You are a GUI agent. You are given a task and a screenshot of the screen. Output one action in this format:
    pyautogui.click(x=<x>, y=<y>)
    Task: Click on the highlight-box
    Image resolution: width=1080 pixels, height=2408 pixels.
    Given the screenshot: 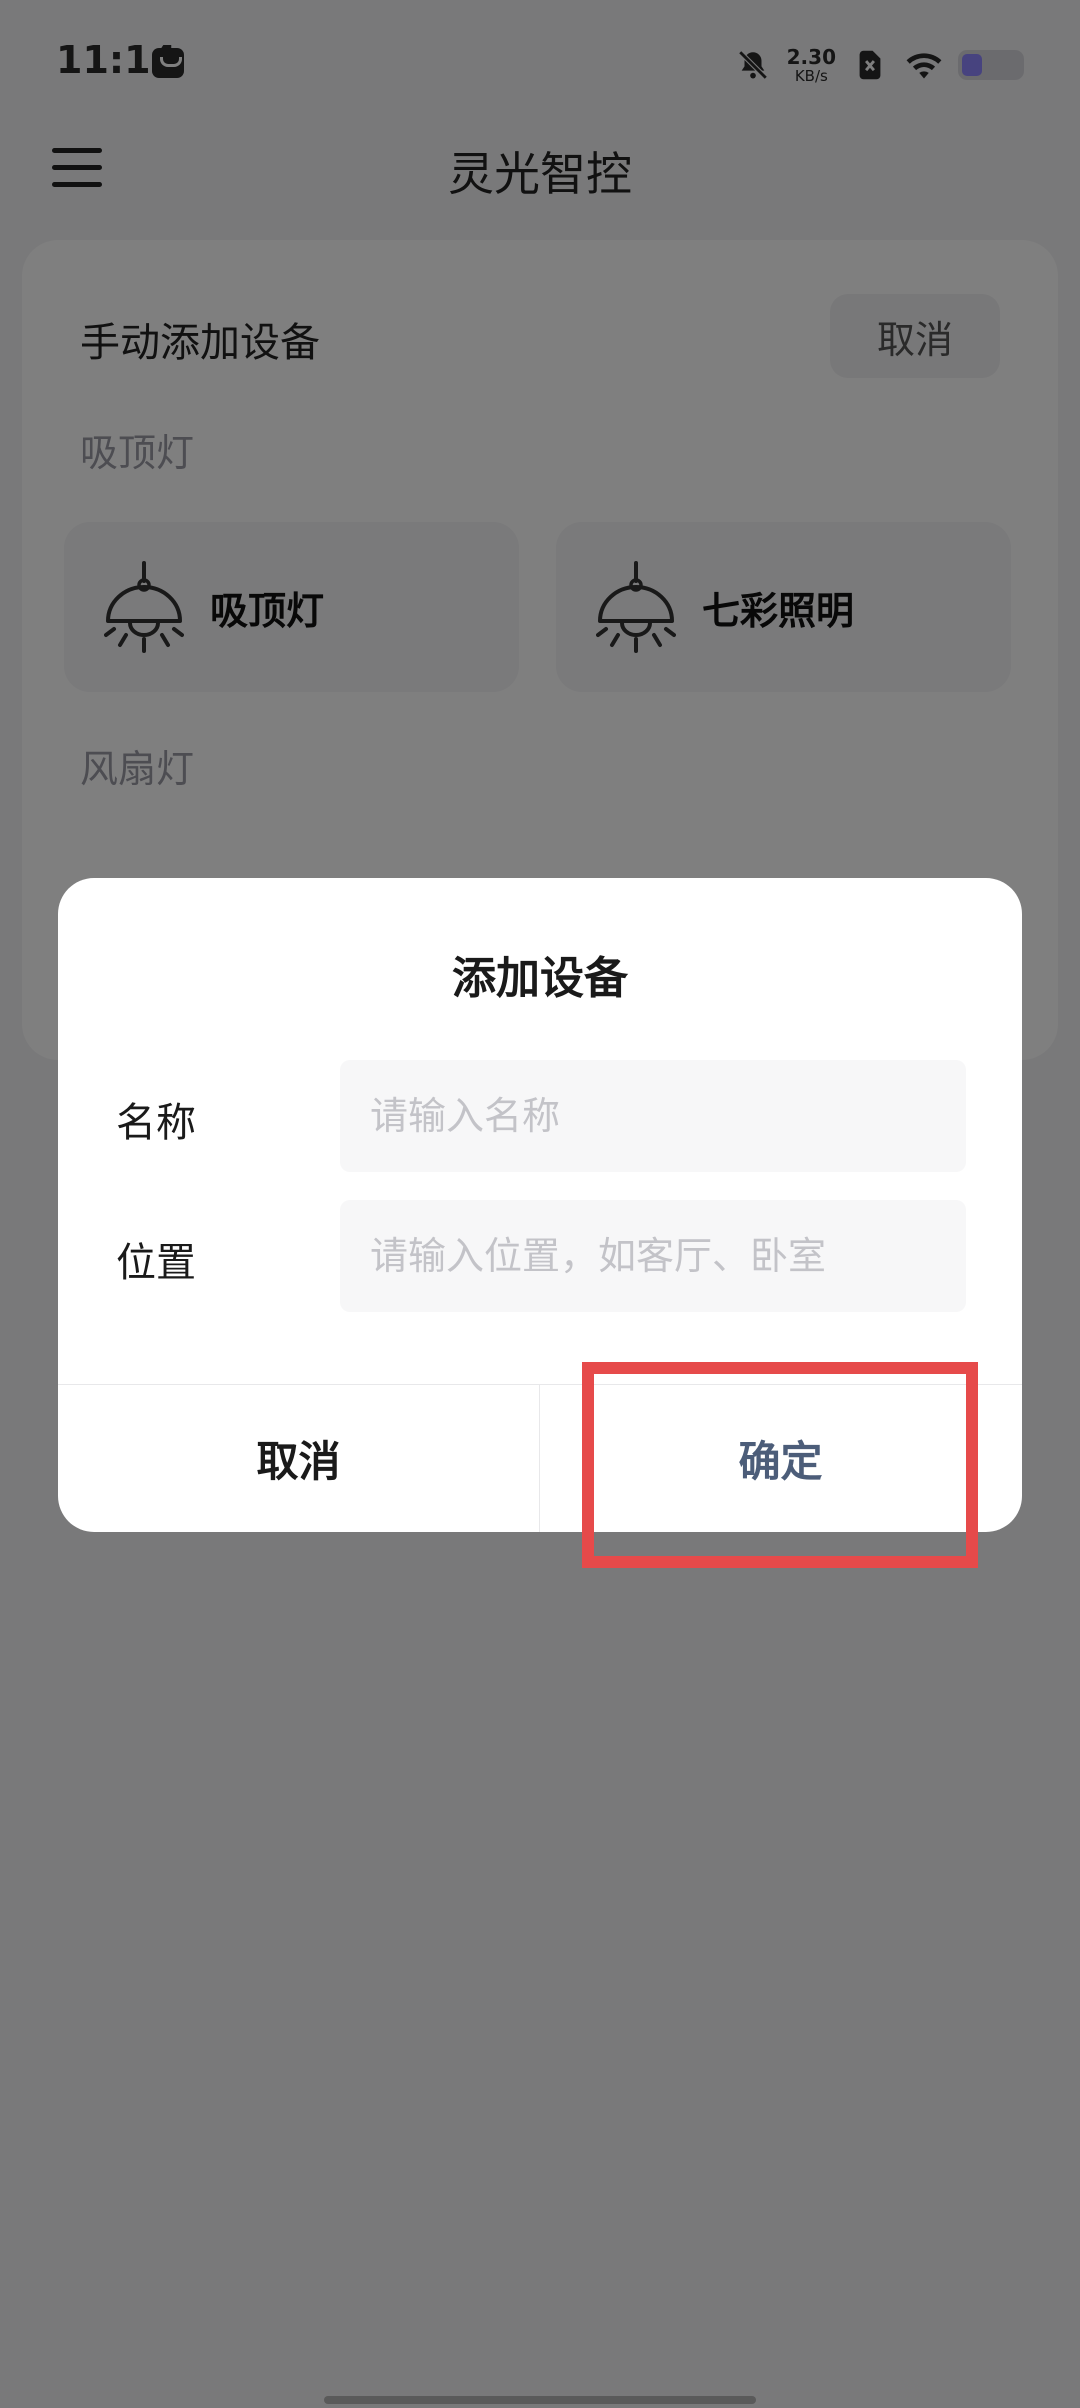 What is the action you would take?
    pyautogui.click(x=780, y=1465)
    